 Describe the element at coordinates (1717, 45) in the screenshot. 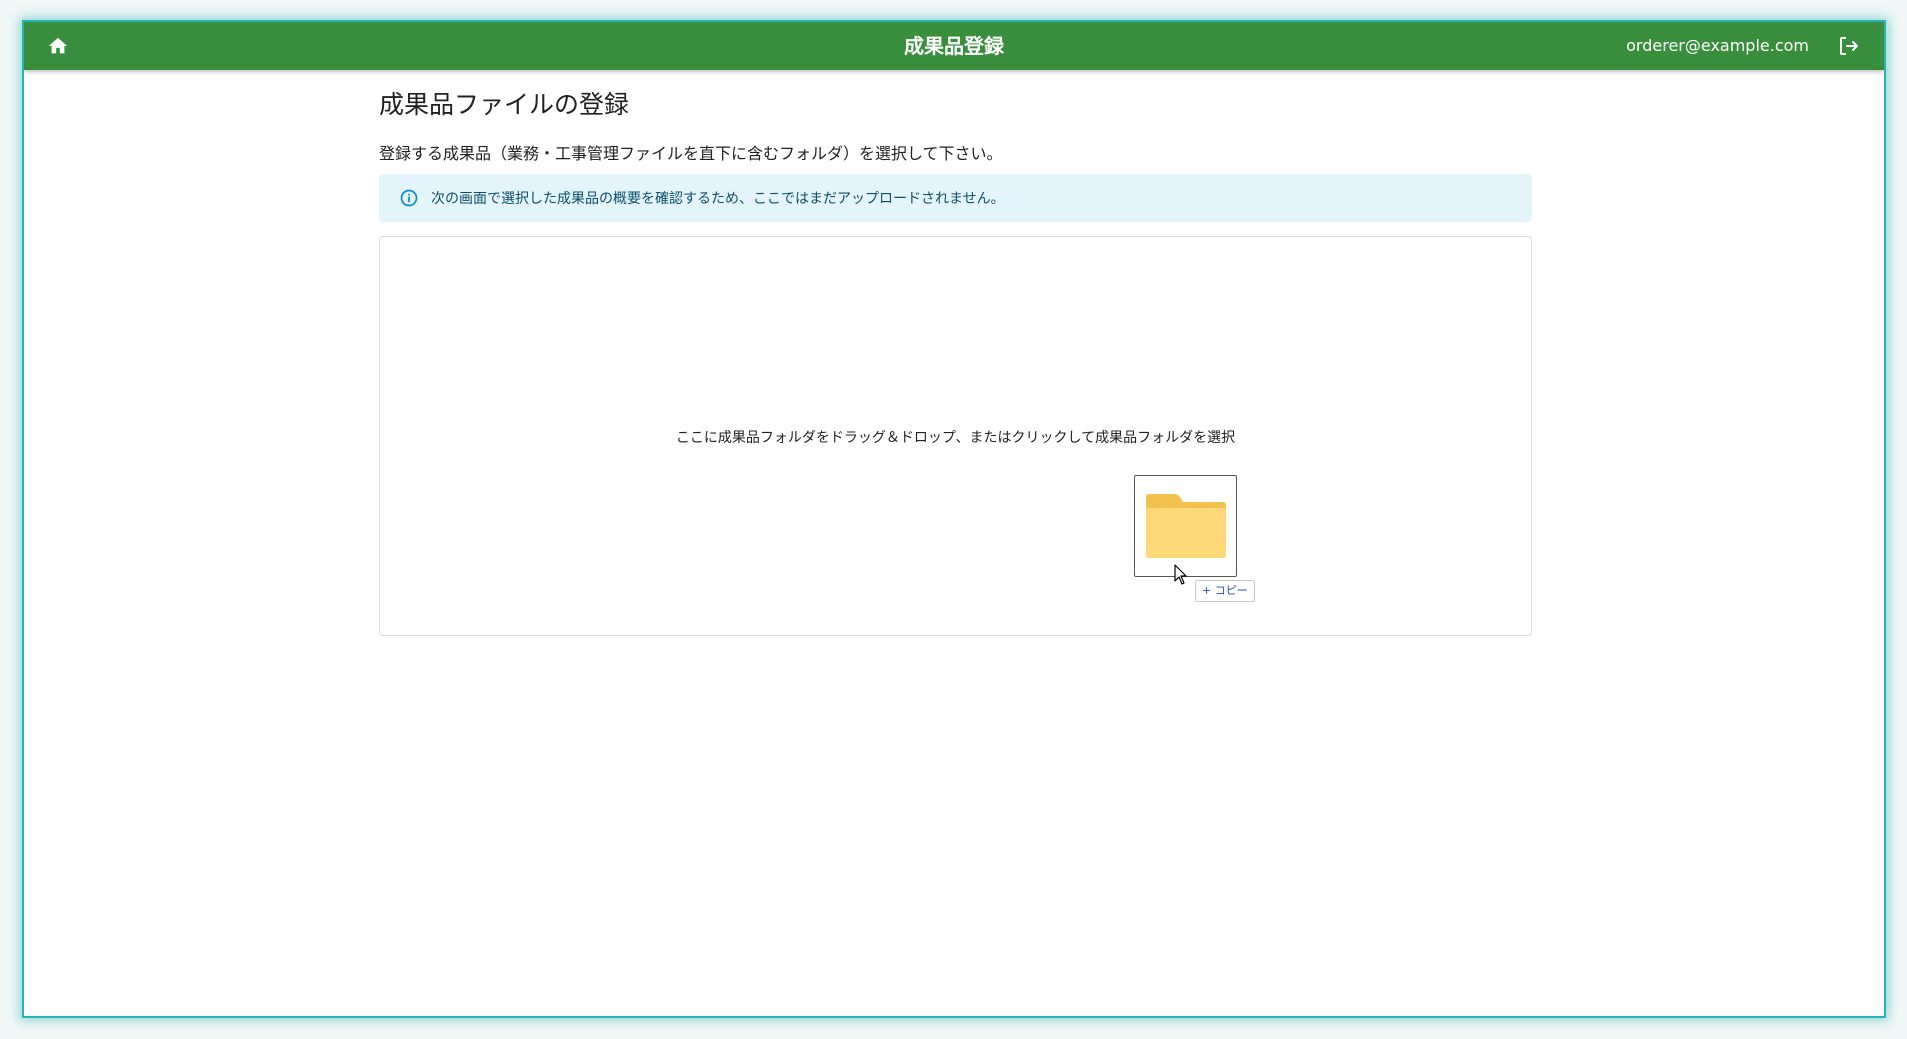

I see `user-email: orderer@example.com` at that location.